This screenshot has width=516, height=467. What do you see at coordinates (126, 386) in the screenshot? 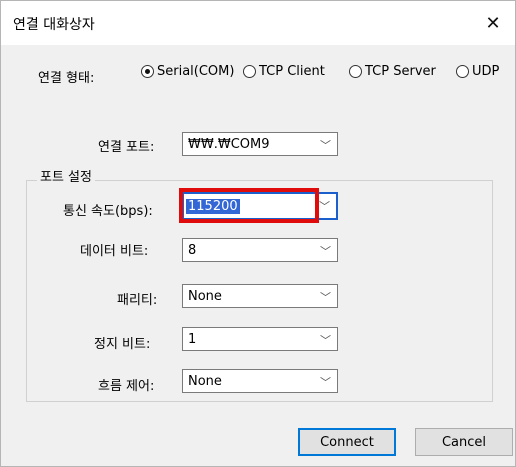
I see `flow-control-label: 흐름 제어:` at bounding box center [126, 386].